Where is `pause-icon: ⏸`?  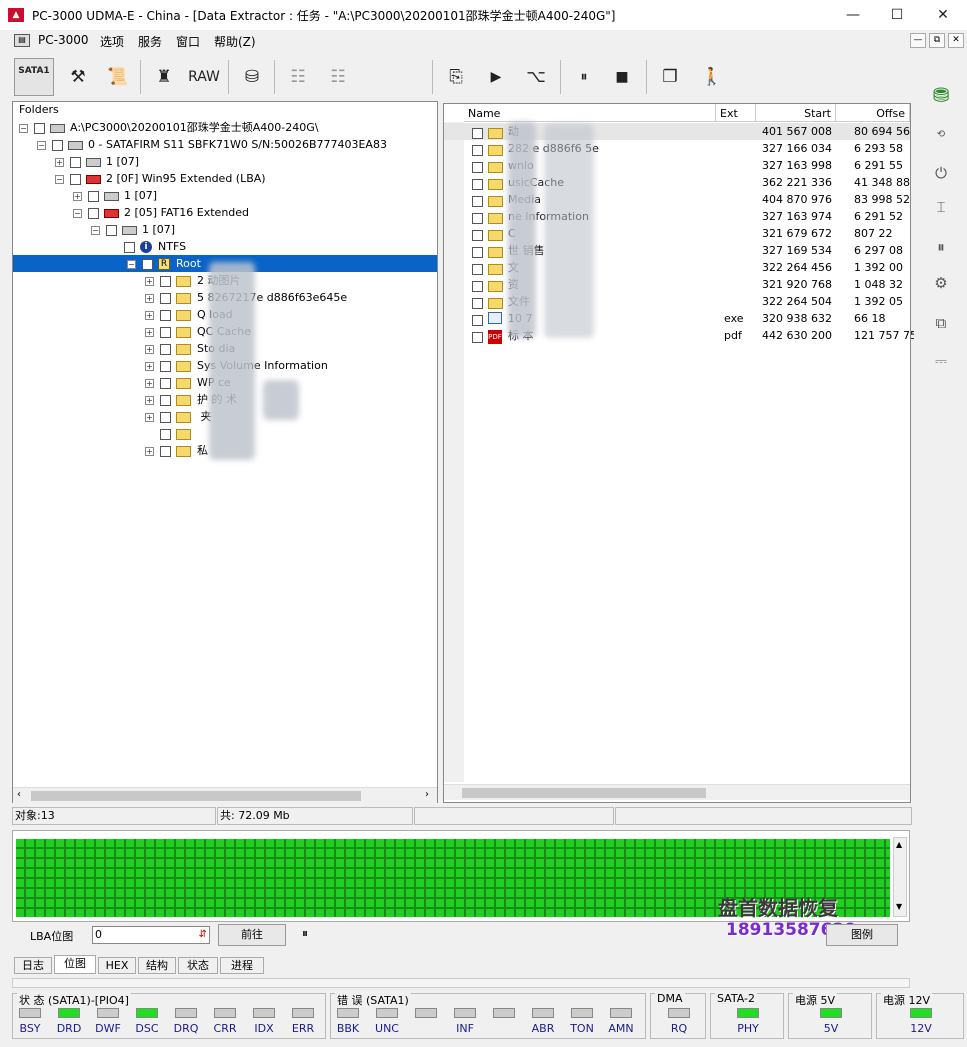 pause-icon: ⏸ is located at coordinates (584, 77).